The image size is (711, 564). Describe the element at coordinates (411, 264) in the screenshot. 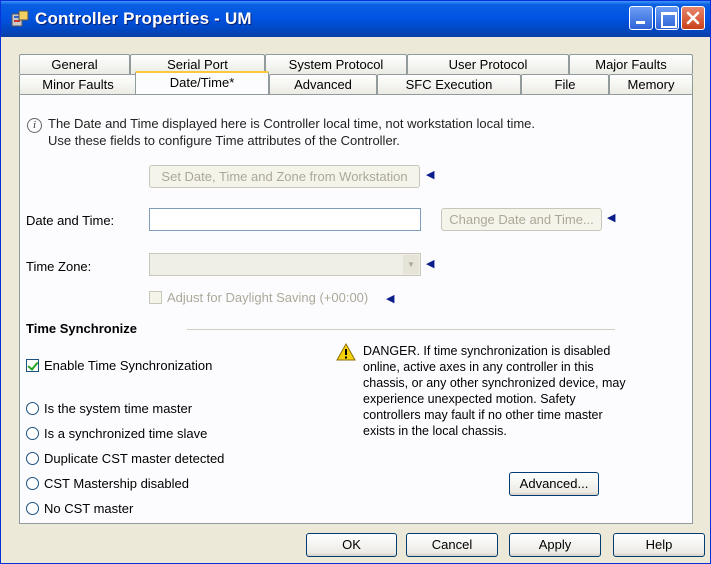

I see `chevron-down-icon: ▼` at that location.